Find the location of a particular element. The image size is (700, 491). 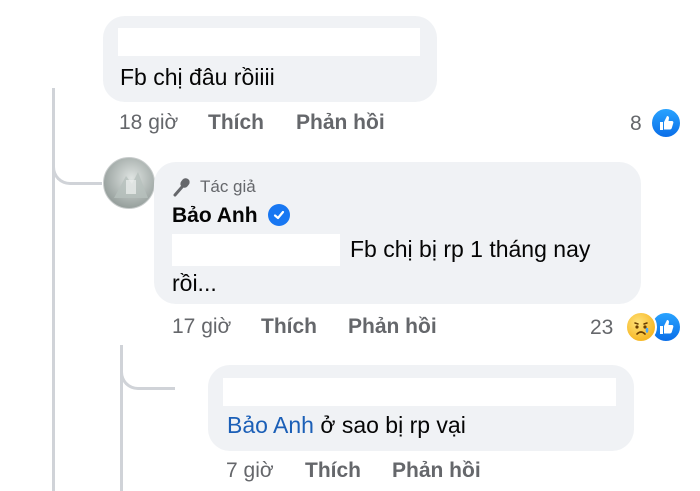

comment-time: 7 giờ is located at coordinates (250, 471).